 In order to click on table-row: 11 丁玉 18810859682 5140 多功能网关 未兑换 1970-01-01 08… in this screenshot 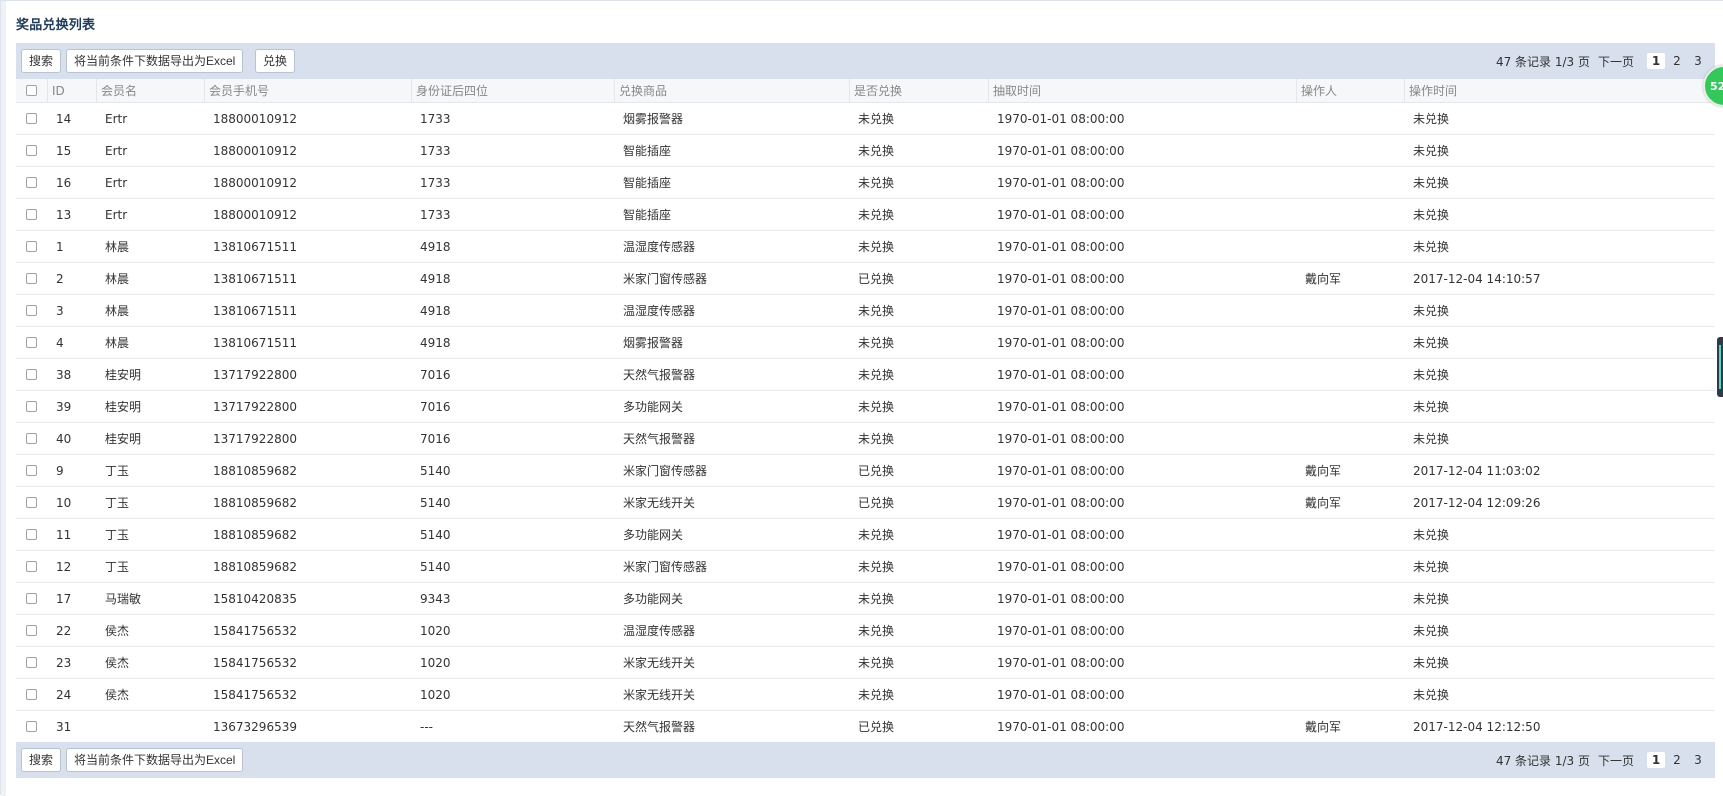, I will do `click(865, 535)`.